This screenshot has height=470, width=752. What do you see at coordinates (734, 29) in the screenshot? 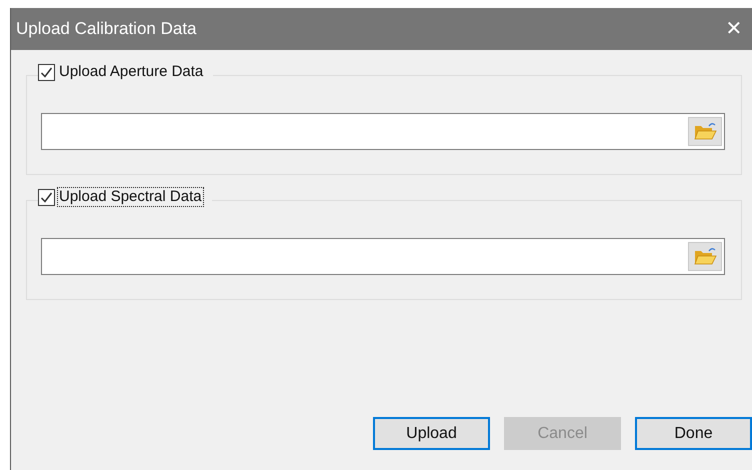
I see `close-button: ✕` at bounding box center [734, 29].